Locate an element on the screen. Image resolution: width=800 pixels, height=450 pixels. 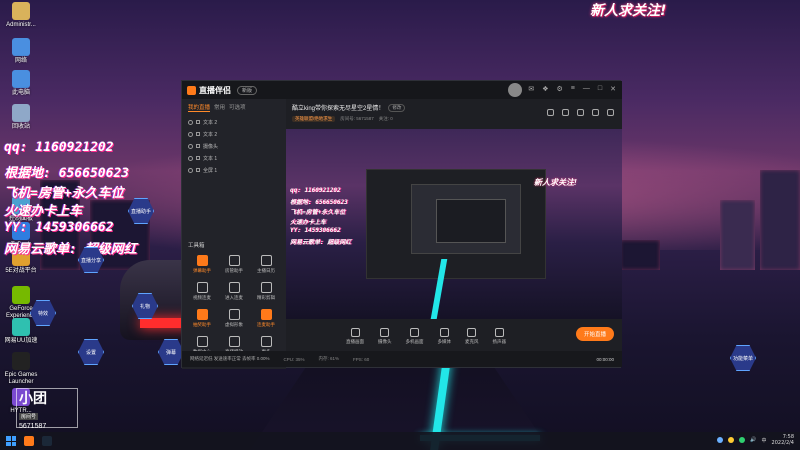
scene-item: 摄像头 is located at coordinates (234, 146).